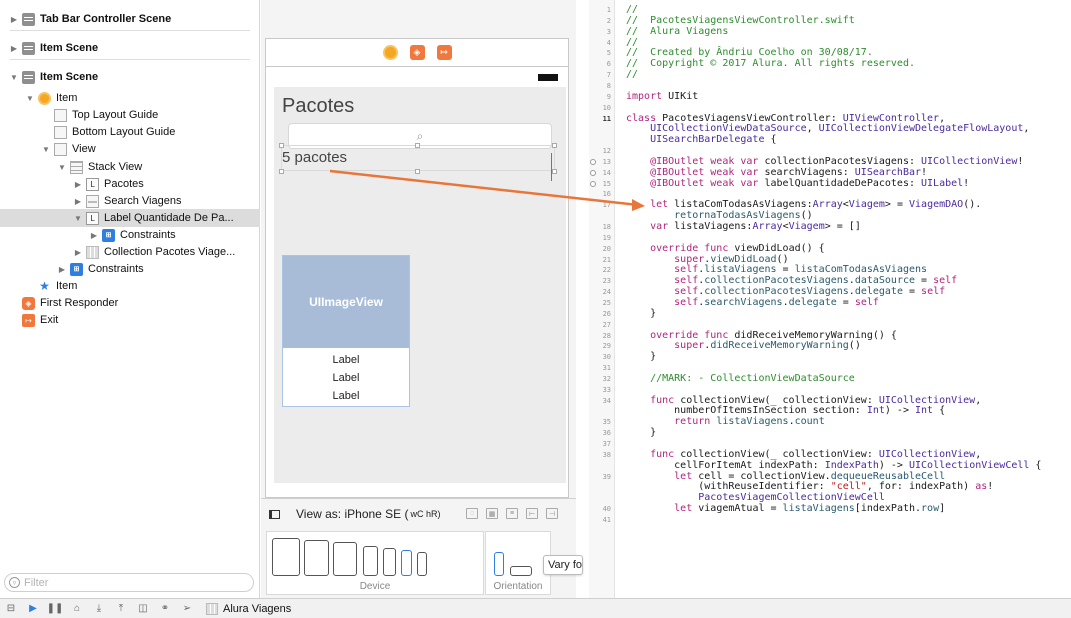 Image resolution: width=1071 pixels, height=618 pixels. What do you see at coordinates (130, 115) in the screenshot?
I see `outline-row: Top Layout Guide` at bounding box center [130, 115].